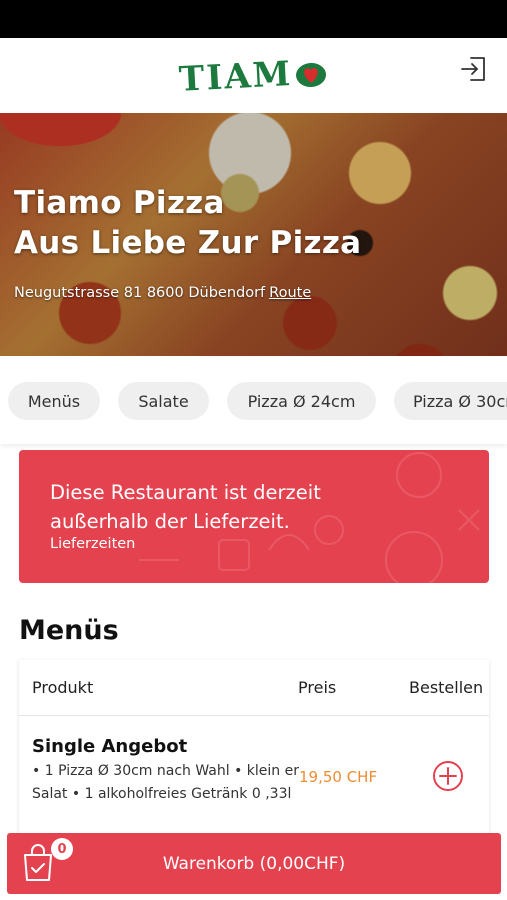  I want to click on status-bar, so click(253, 19).